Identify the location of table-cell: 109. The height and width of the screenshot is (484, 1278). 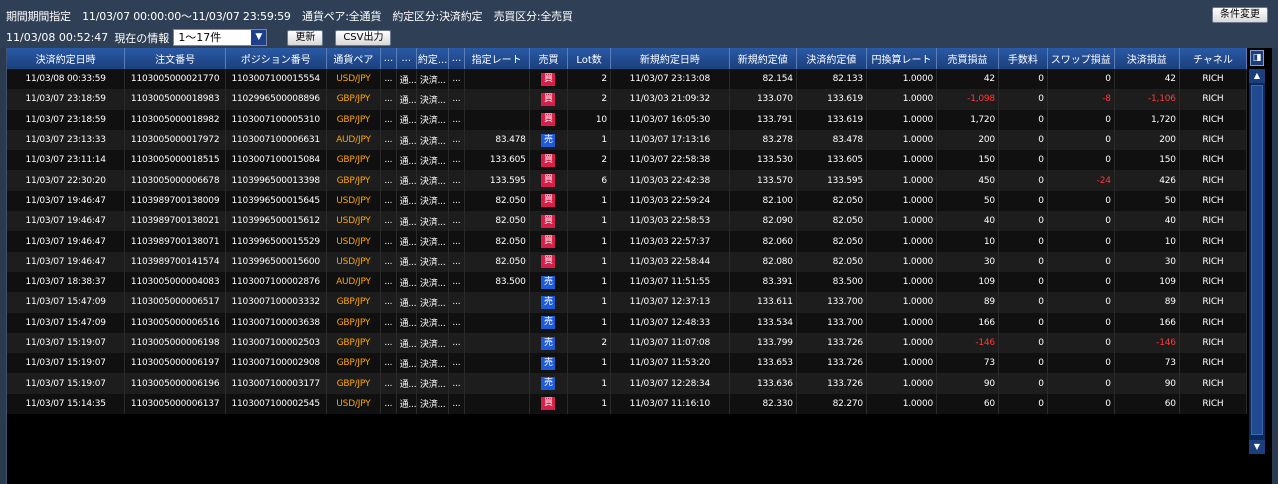
(967, 282).